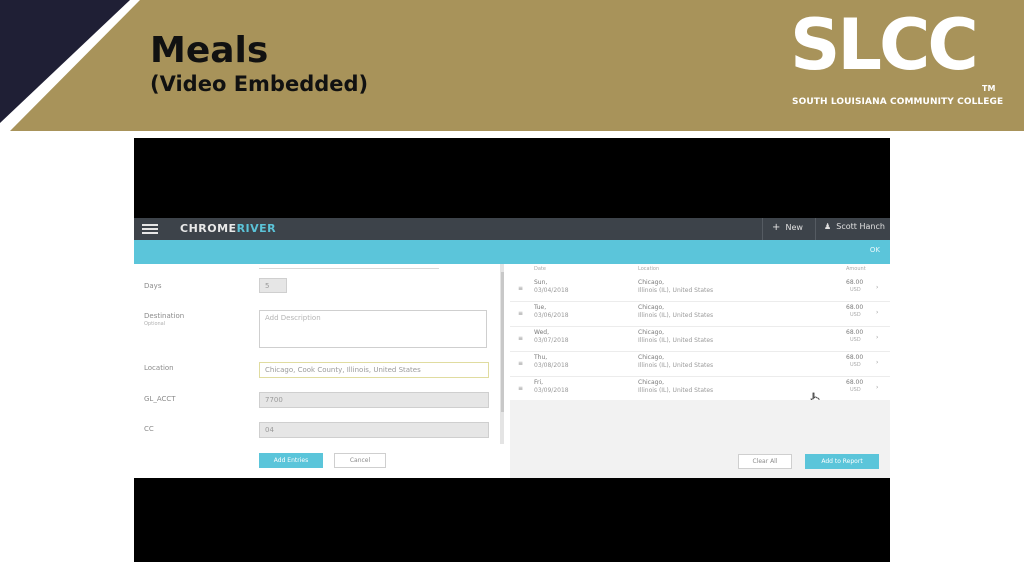 Image resolution: width=1024 pixels, height=575 pixels. Describe the element at coordinates (884, 45) in the screenshot. I see `logo-wordmark: SLCC` at that location.